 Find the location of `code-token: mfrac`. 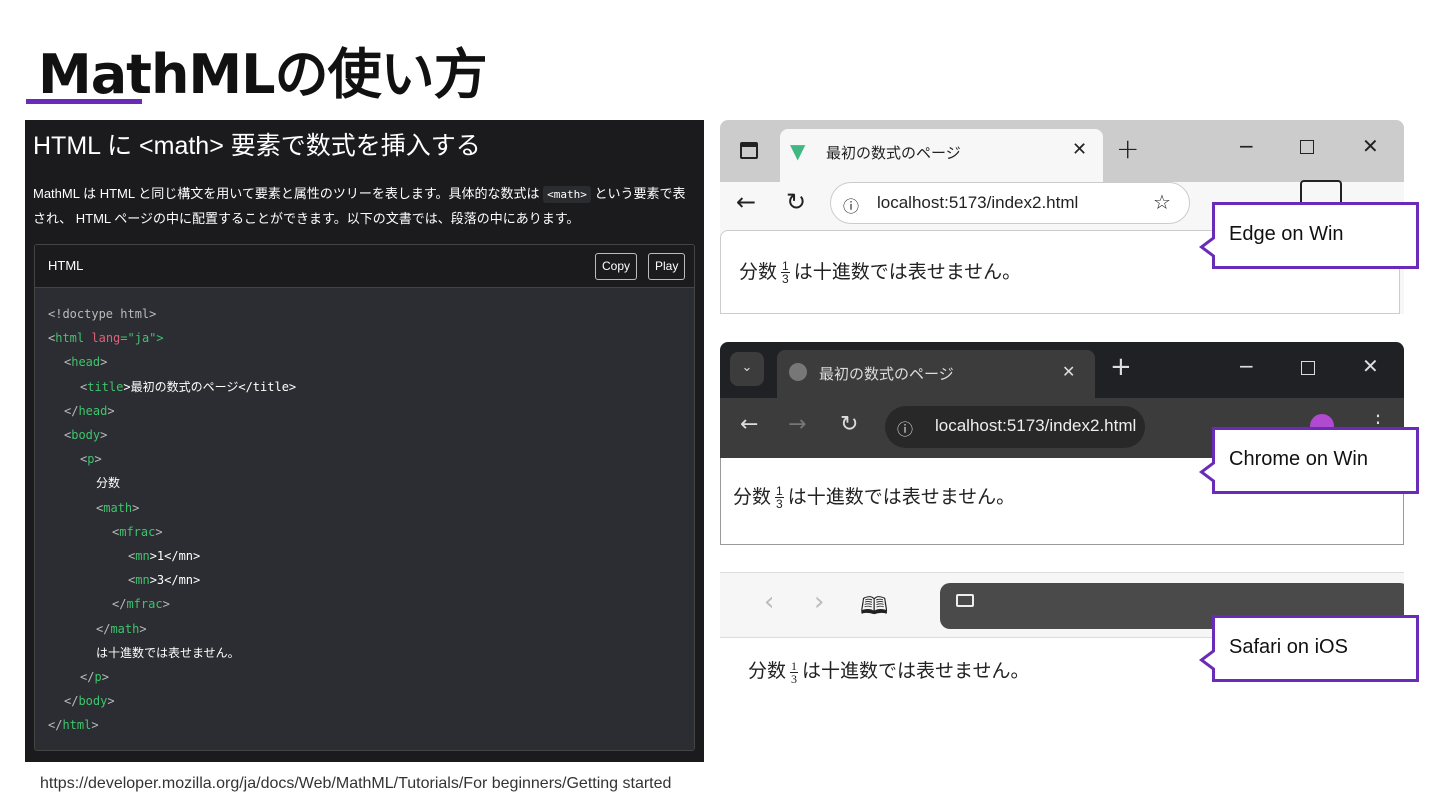

code-token: mfrac is located at coordinates (144, 604).